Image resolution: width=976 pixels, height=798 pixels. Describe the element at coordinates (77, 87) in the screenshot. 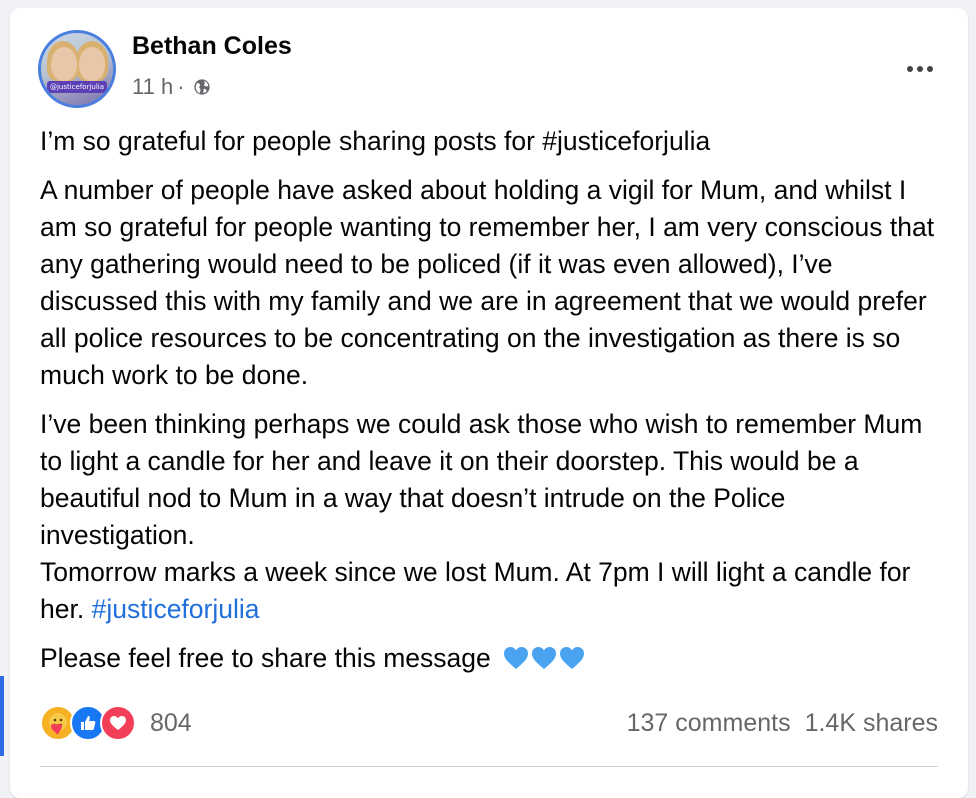

I see `avatar-banner: @justiceforjulia` at that location.